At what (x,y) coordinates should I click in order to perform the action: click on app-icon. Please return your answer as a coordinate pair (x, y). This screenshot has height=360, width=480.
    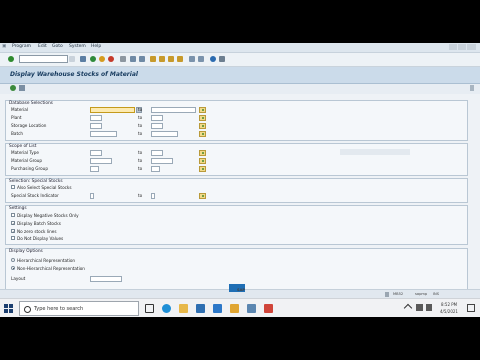
    Looking at the image, I should click on (268, 308).